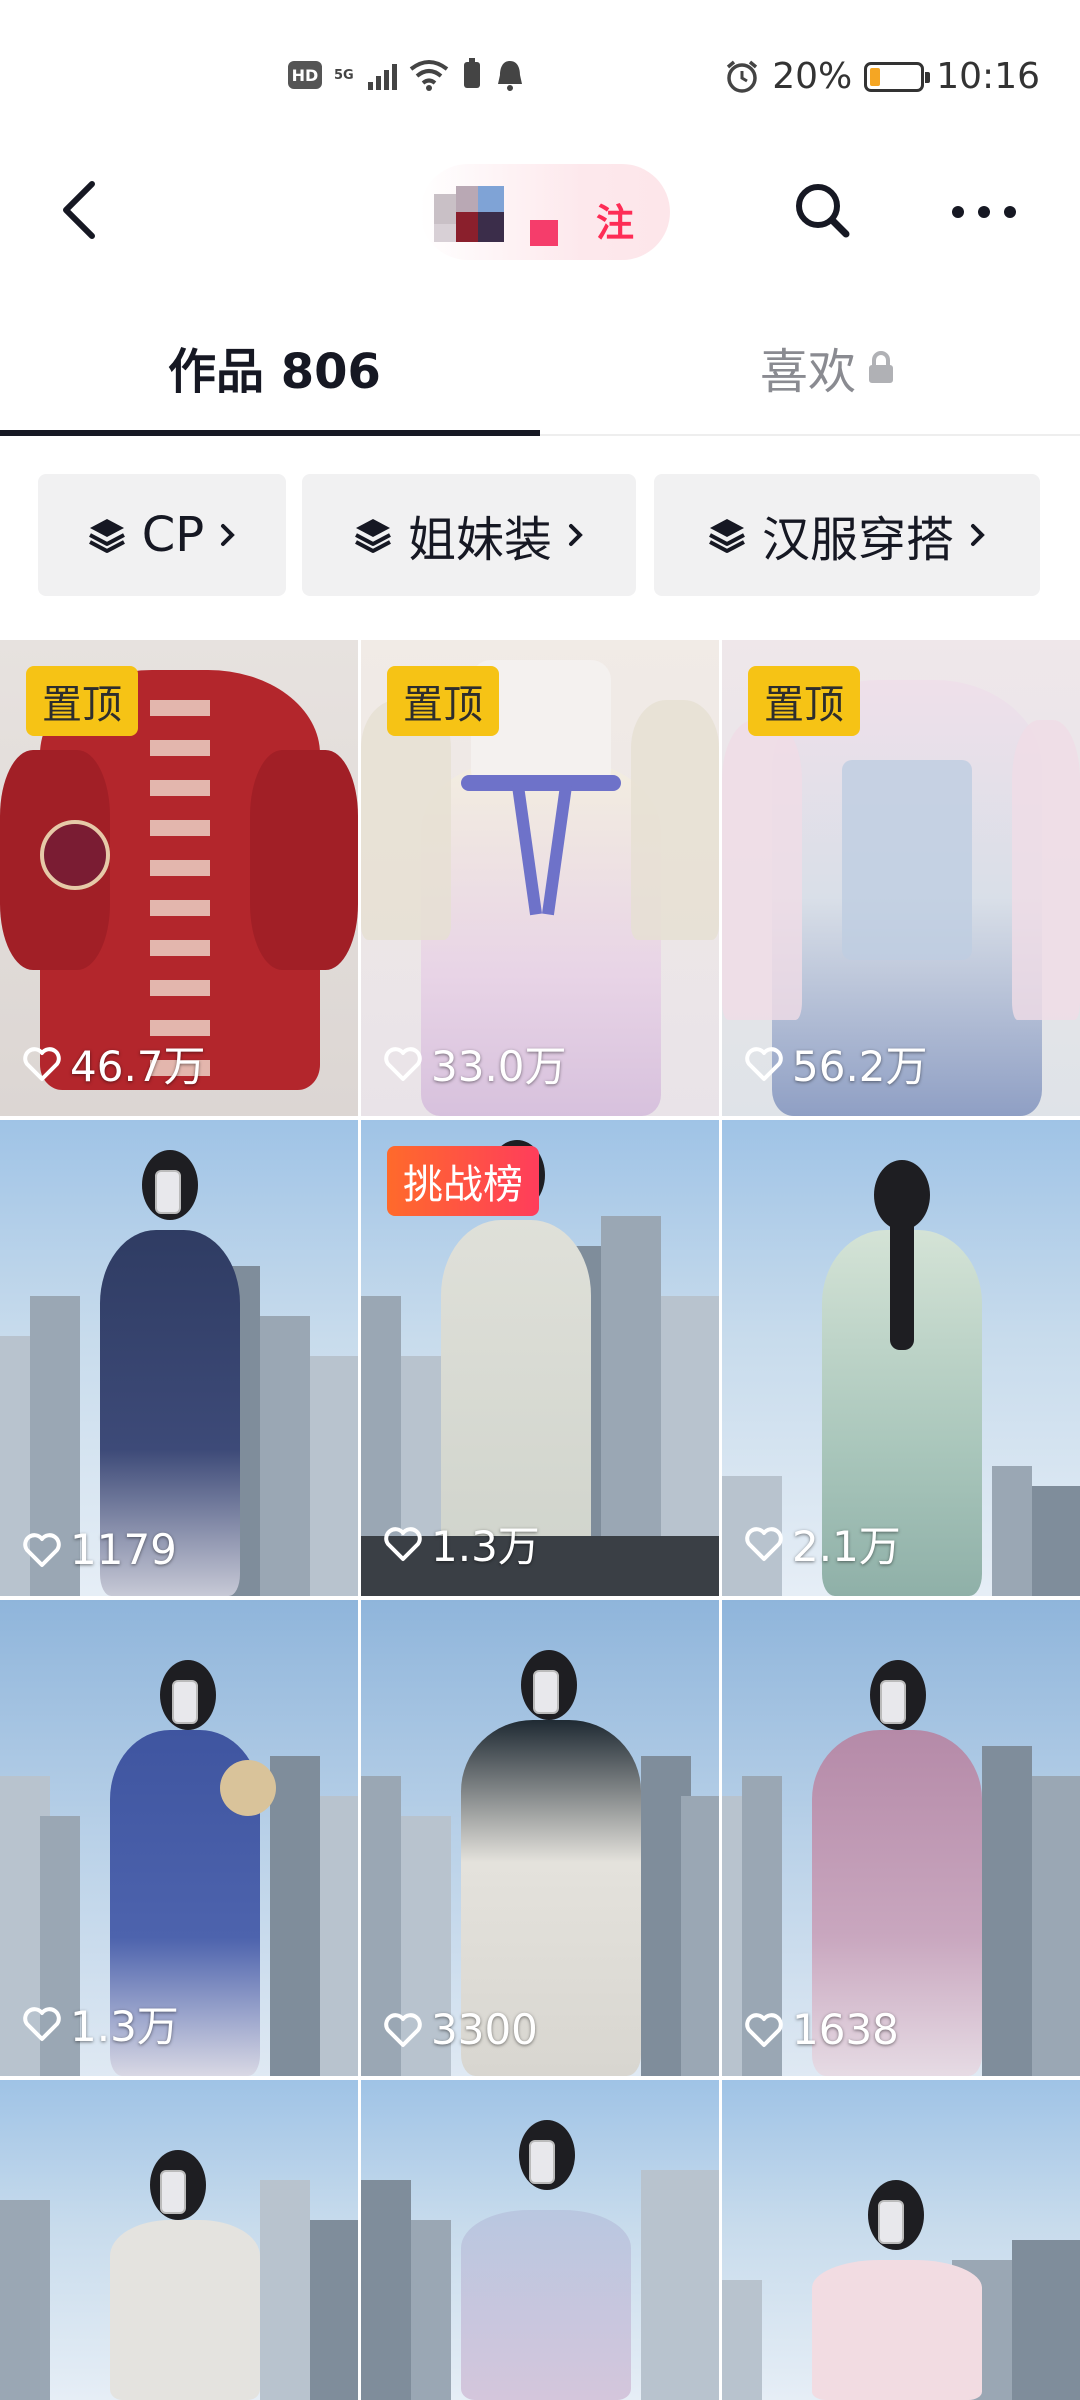 The width and height of the screenshot is (1080, 2400). I want to click on like-count: 2.1万, so click(822, 1543).